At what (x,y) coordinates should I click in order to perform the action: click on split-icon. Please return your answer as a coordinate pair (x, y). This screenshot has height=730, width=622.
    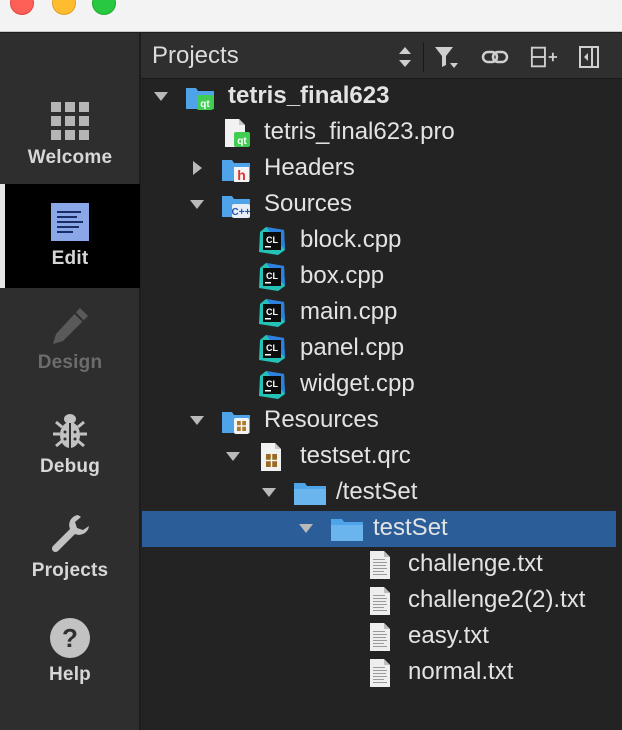
    Looking at the image, I should click on (544, 57).